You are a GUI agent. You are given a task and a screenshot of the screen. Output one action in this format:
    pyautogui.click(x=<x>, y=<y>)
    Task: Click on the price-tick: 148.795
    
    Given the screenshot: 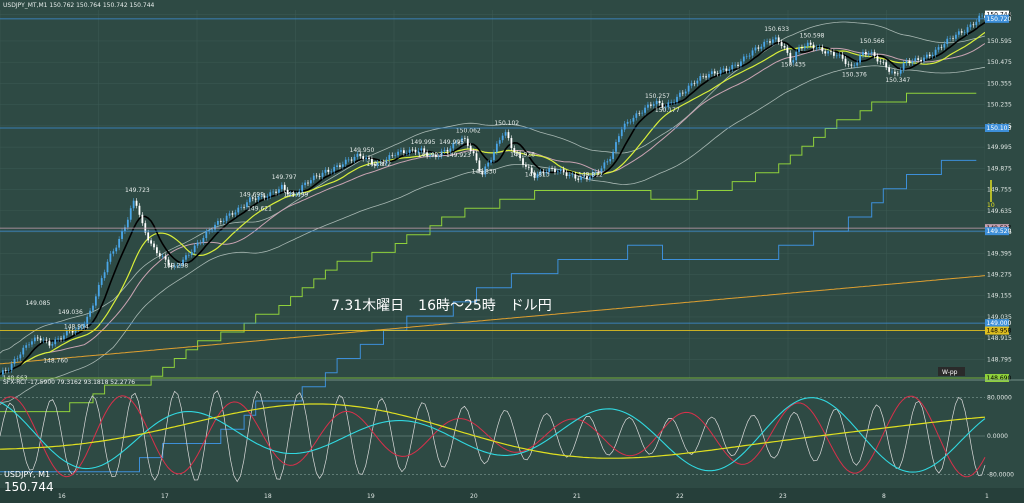 What is the action you would take?
    pyautogui.click(x=999, y=359)
    